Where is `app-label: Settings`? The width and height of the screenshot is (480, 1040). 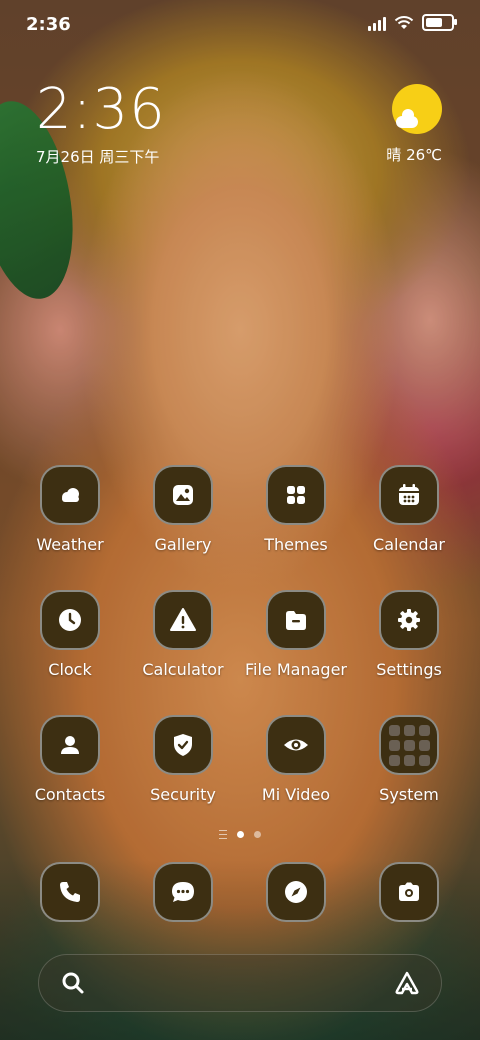
app-label: Settings is located at coordinates (409, 669).